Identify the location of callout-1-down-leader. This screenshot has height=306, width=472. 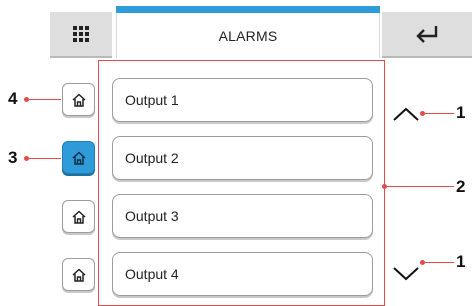
(438, 262).